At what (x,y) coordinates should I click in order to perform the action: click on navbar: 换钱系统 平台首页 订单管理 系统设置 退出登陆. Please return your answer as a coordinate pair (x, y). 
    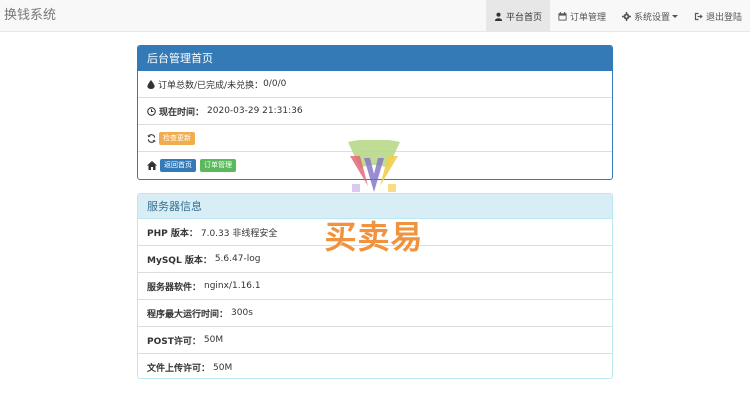
    Looking at the image, I should click on (375, 16).